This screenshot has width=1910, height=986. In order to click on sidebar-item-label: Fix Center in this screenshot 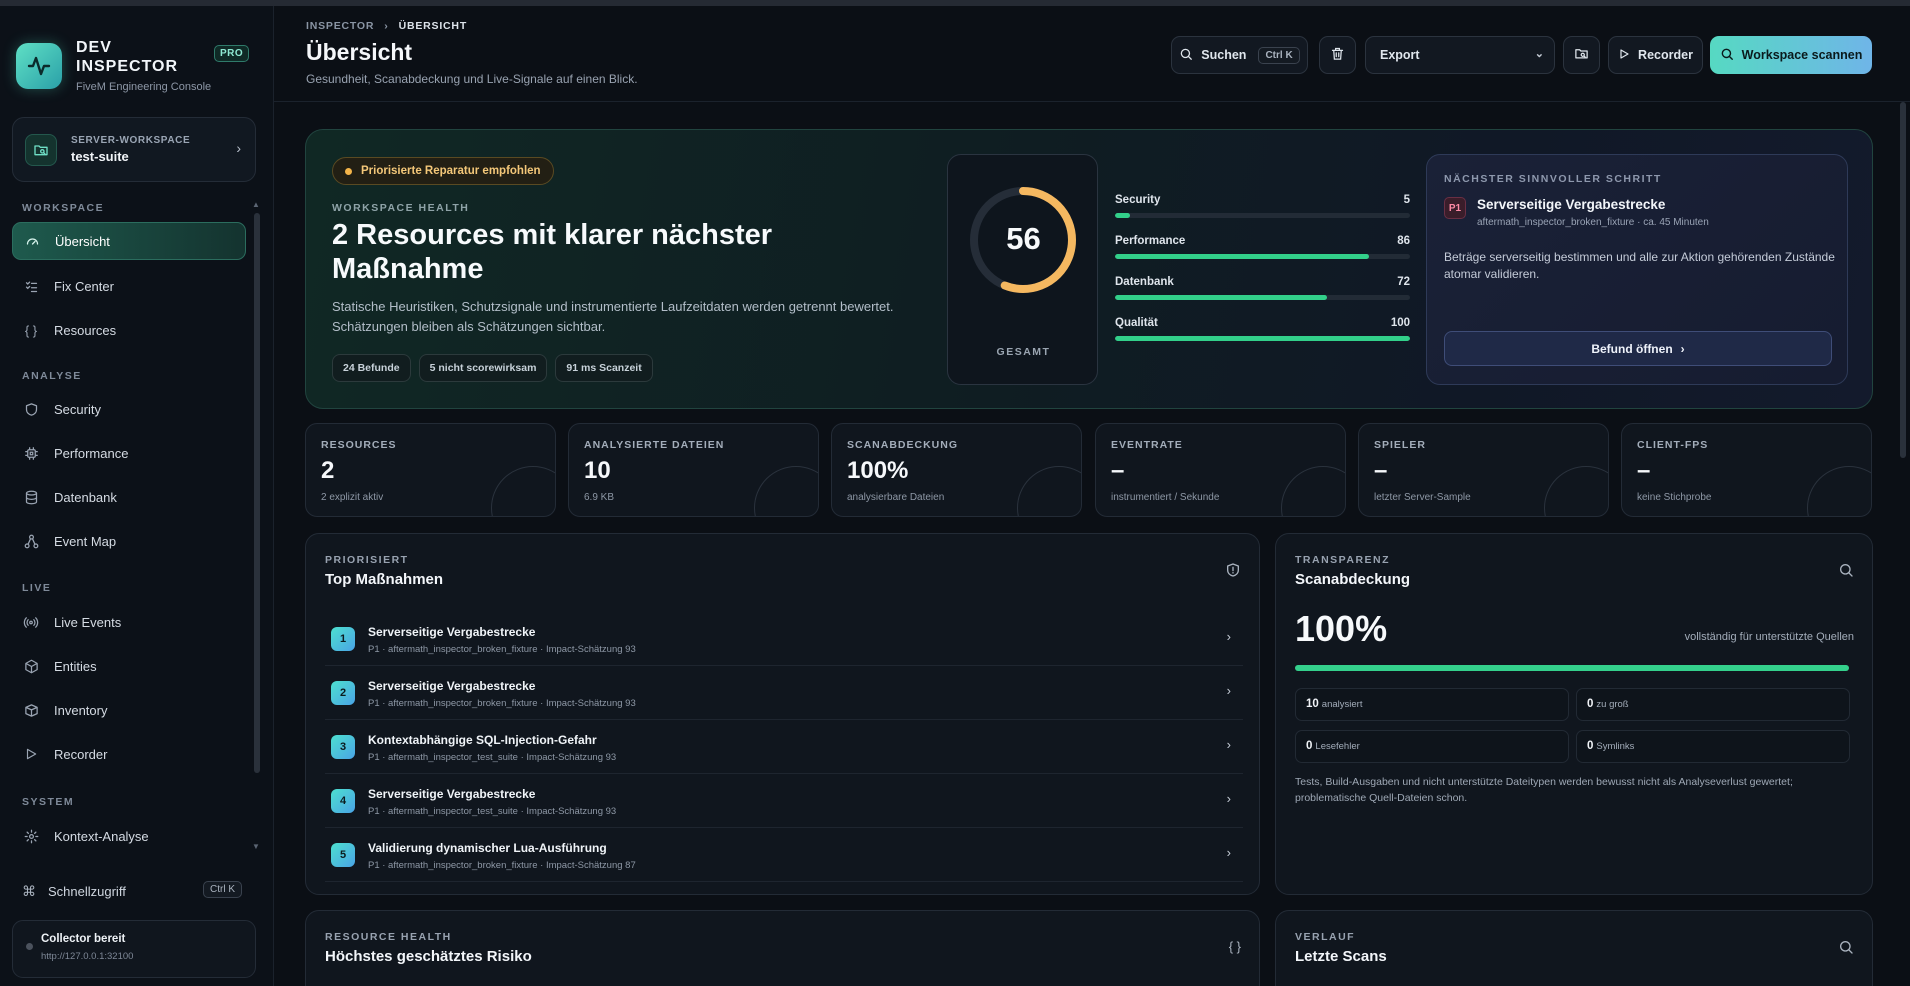, I will do `click(84, 286)`.